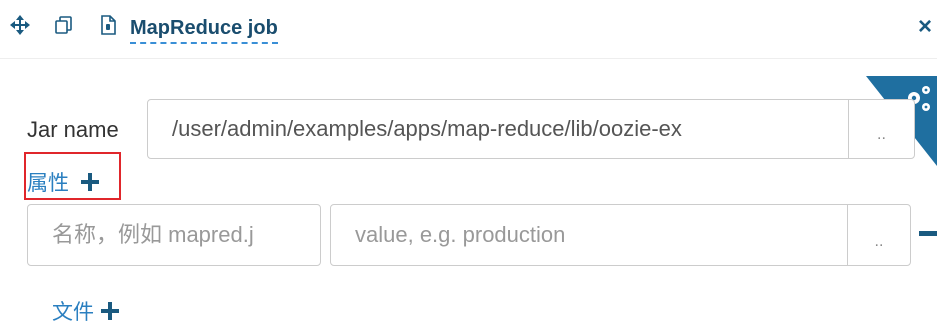 The width and height of the screenshot is (937, 326). Describe the element at coordinates (73, 129) in the screenshot. I see `jar-name-label: Jar name` at that location.